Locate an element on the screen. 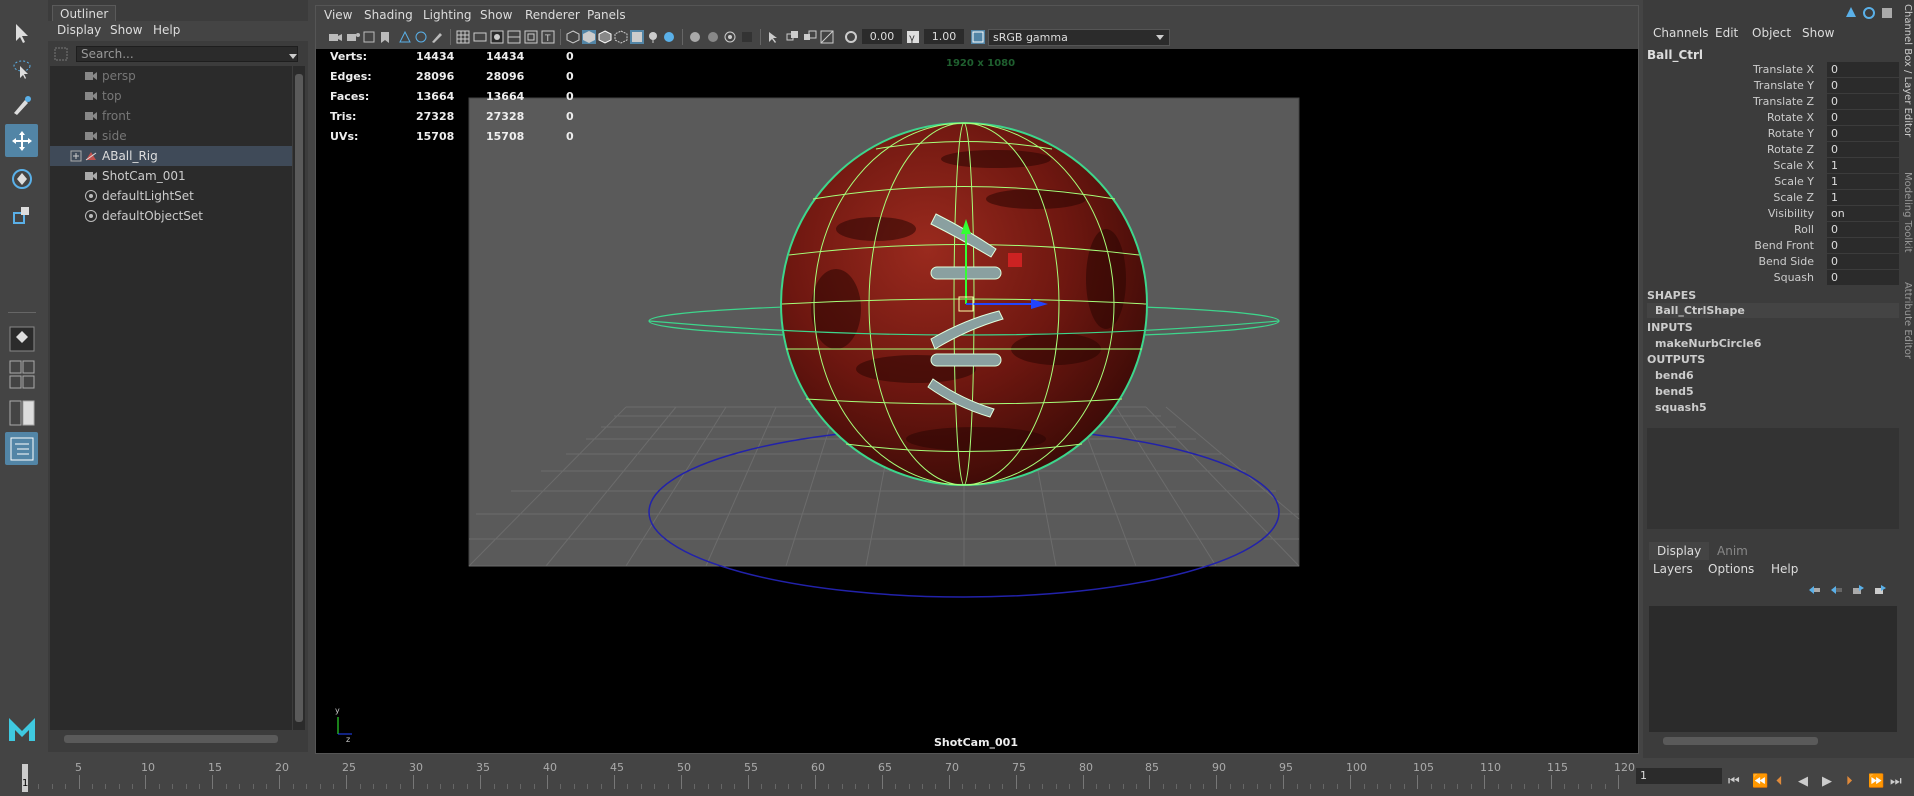 The image size is (1914, 796). channel-box-attribute-icon is located at coordinates (1869, 13).